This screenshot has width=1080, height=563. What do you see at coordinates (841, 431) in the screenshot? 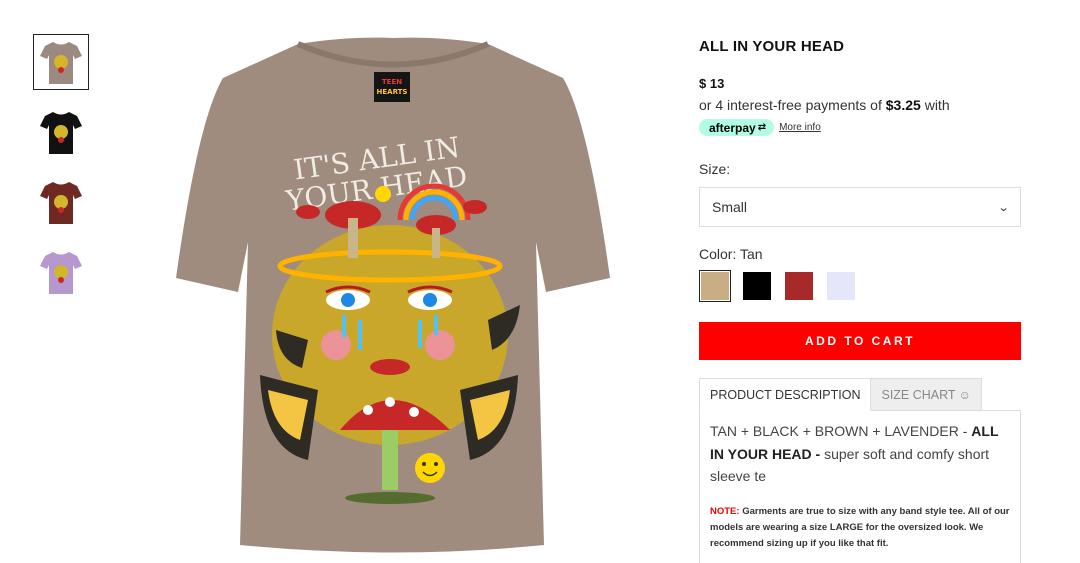
I see `description-part1: TAN + BLACK + BROWN + LAVENDER -` at bounding box center [841, 431].